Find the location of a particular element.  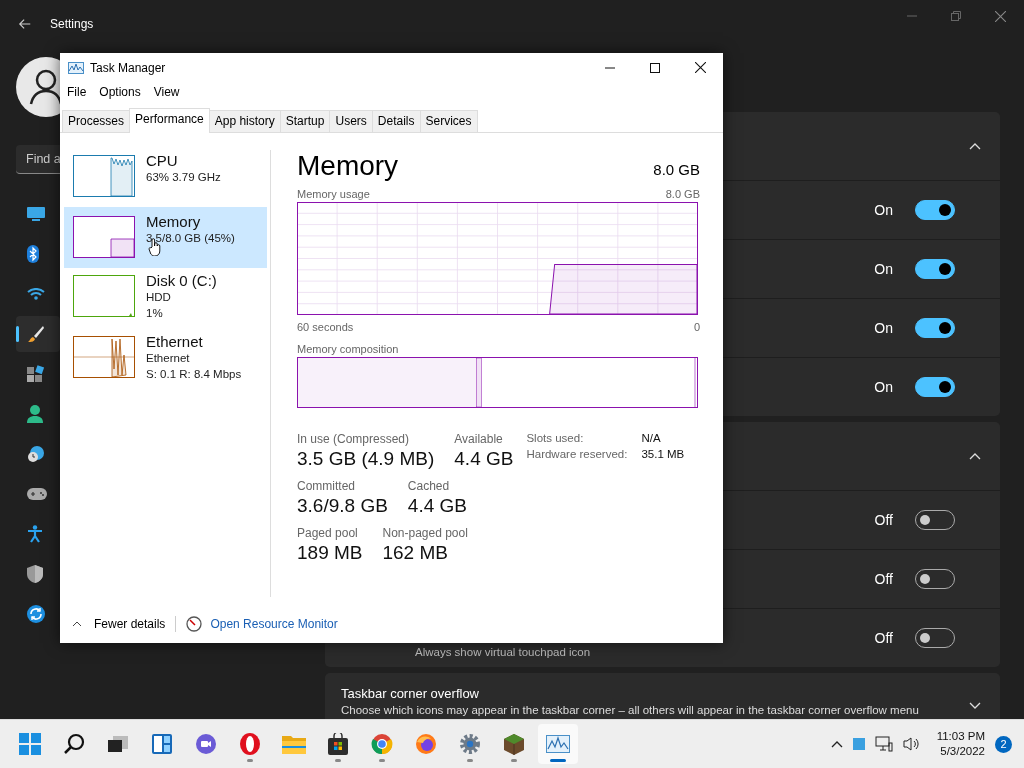

back-arrow-icon is located at coordinates (25, 24).